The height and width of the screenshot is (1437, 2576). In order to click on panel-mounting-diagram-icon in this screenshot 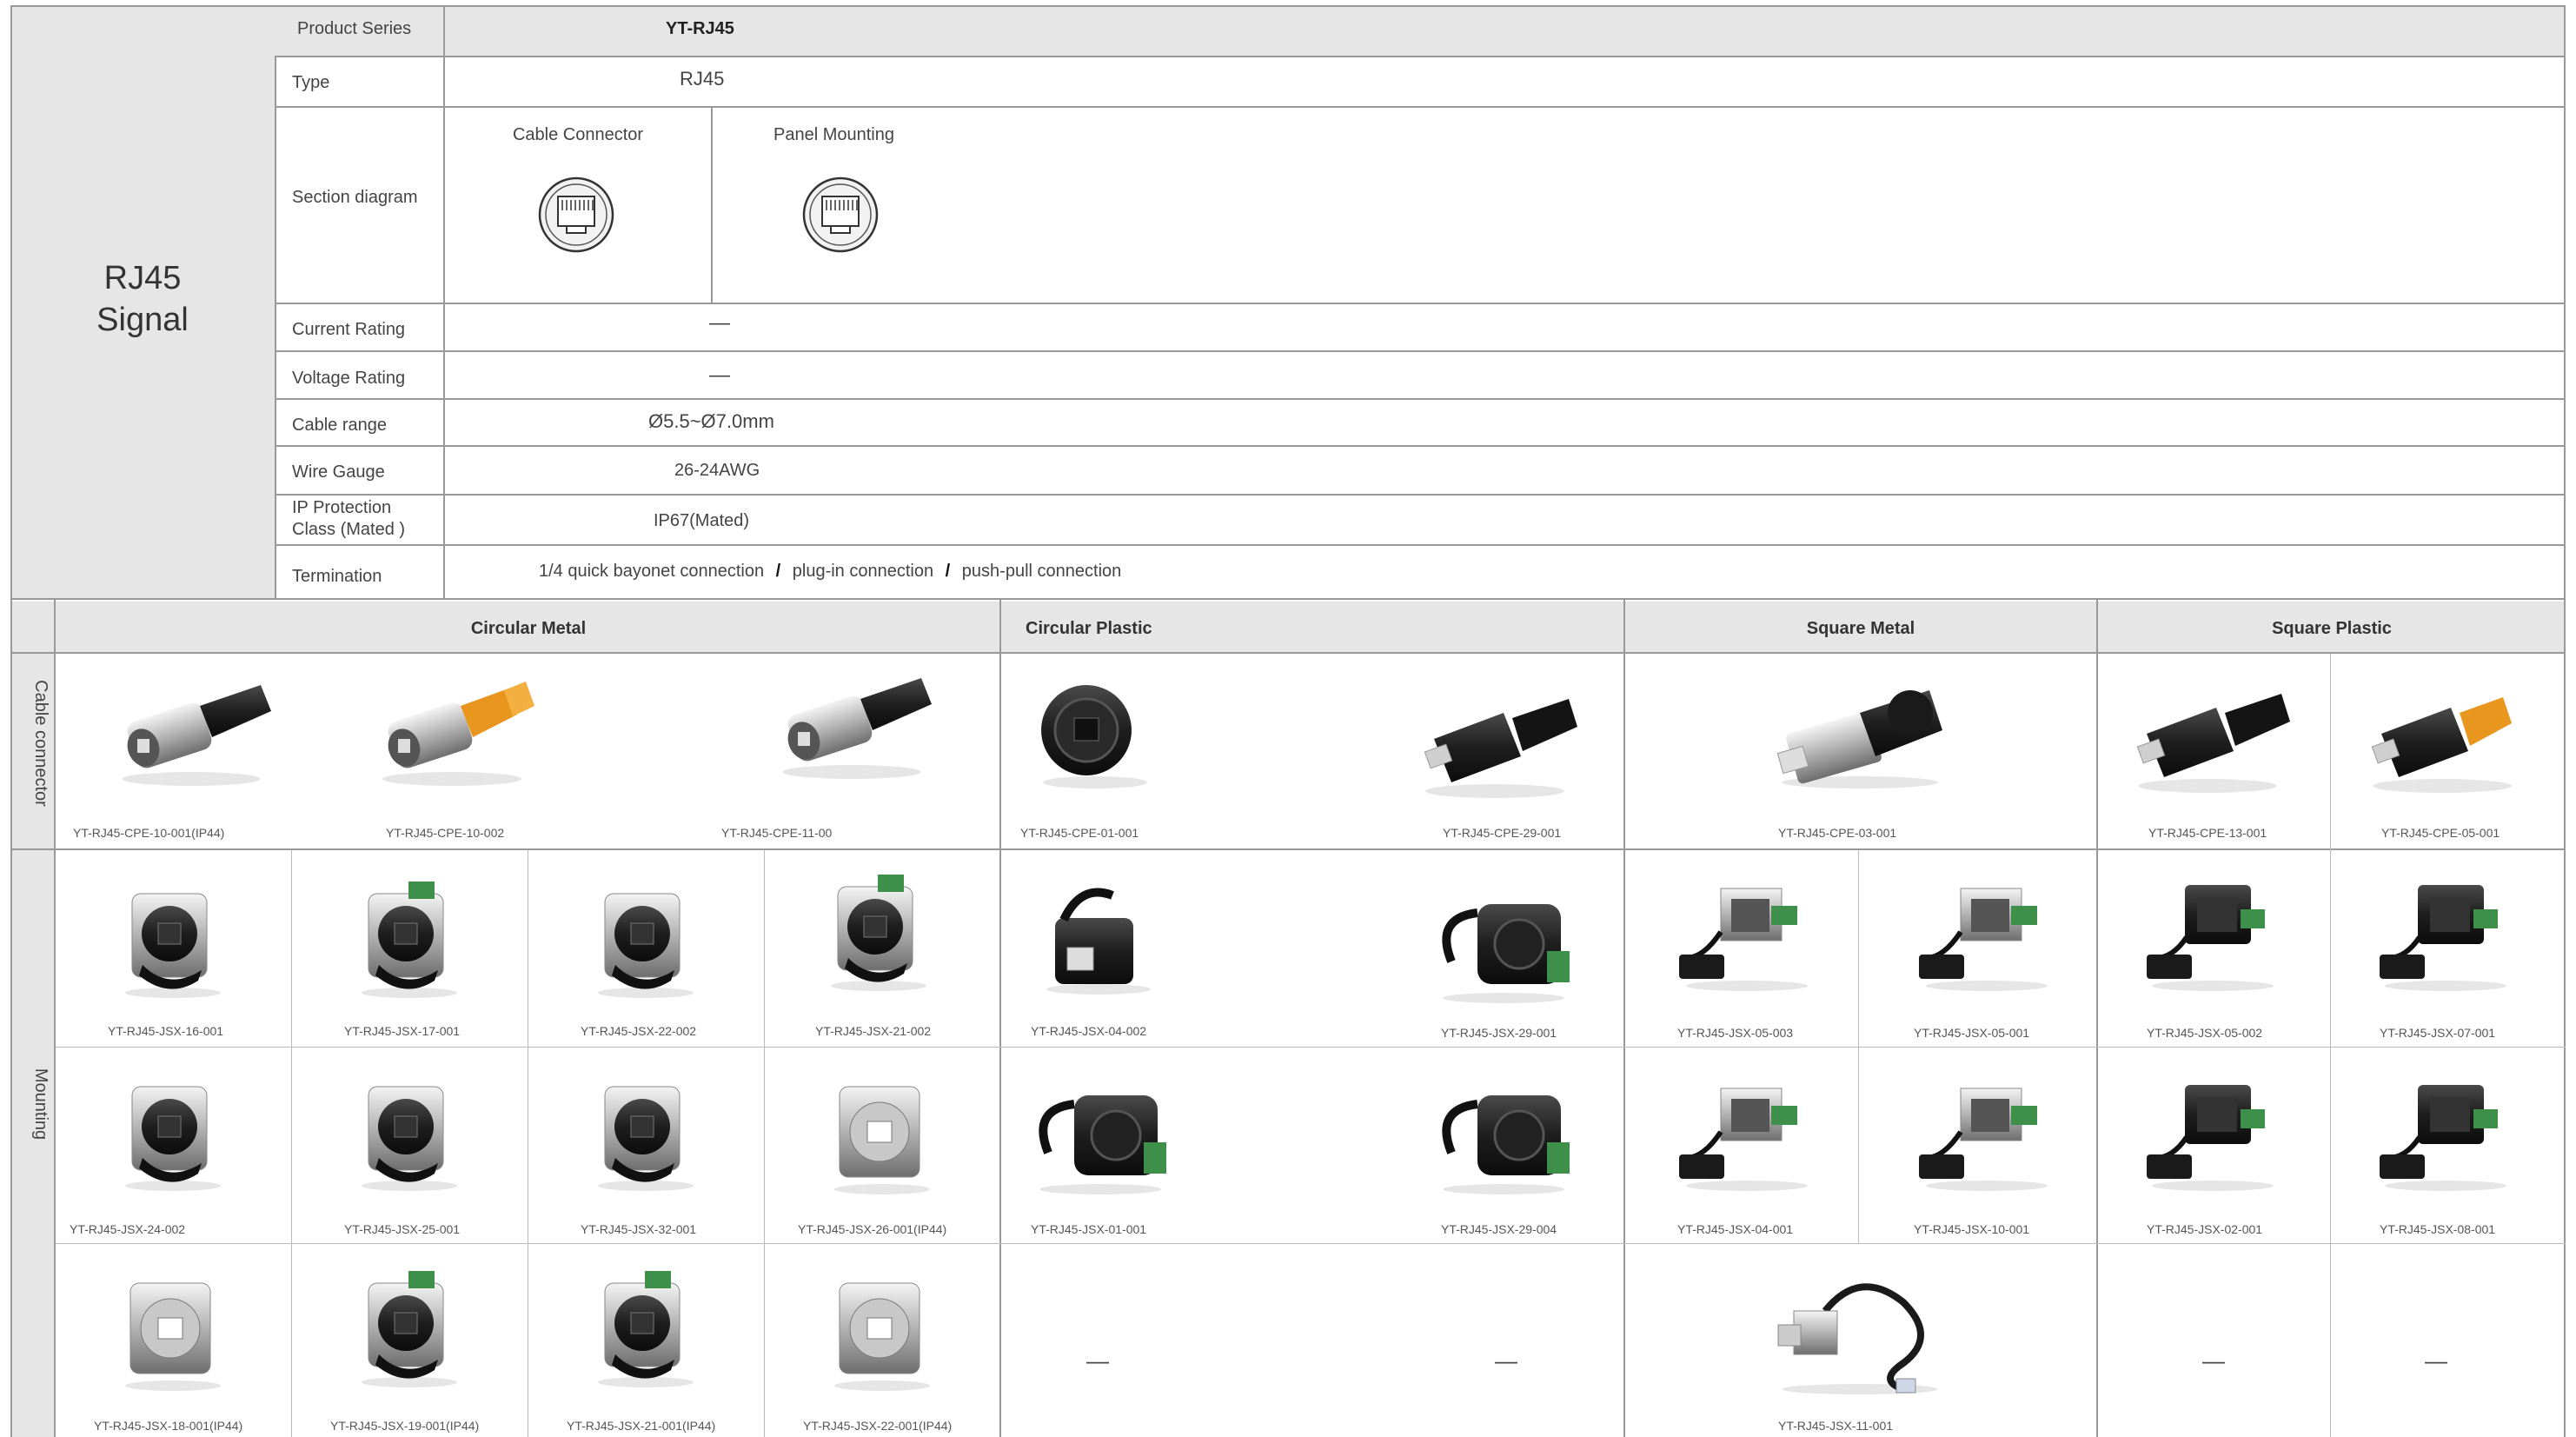, I will do `click(840, 214)`.